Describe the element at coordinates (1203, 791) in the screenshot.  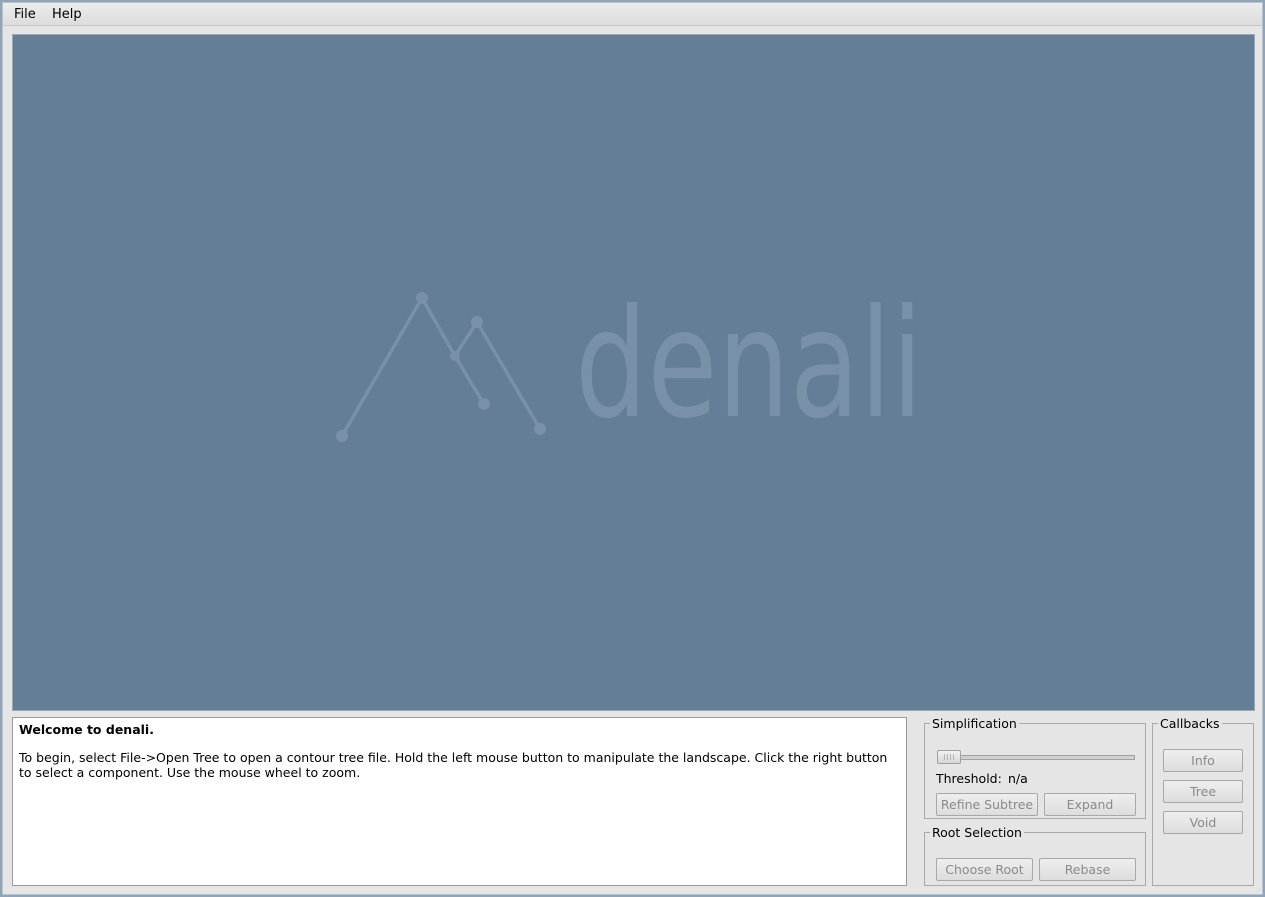
I see `tree-button: Tree` at that location.